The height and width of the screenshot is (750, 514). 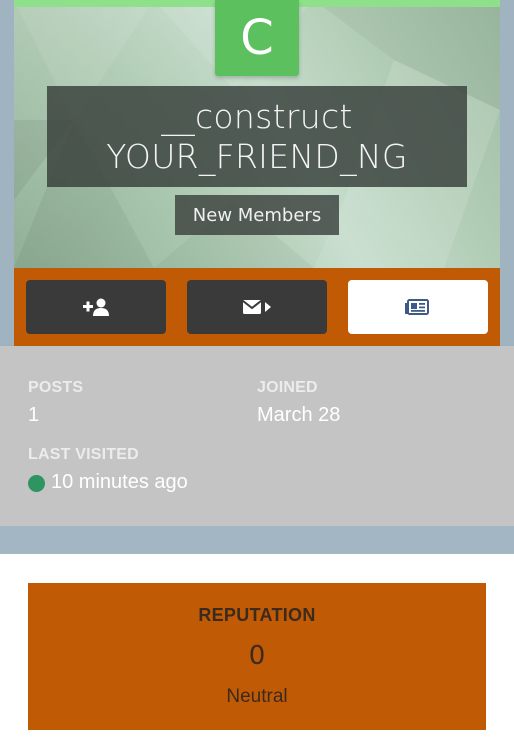 I want to click on follow-button, so click(x=96, y=307).